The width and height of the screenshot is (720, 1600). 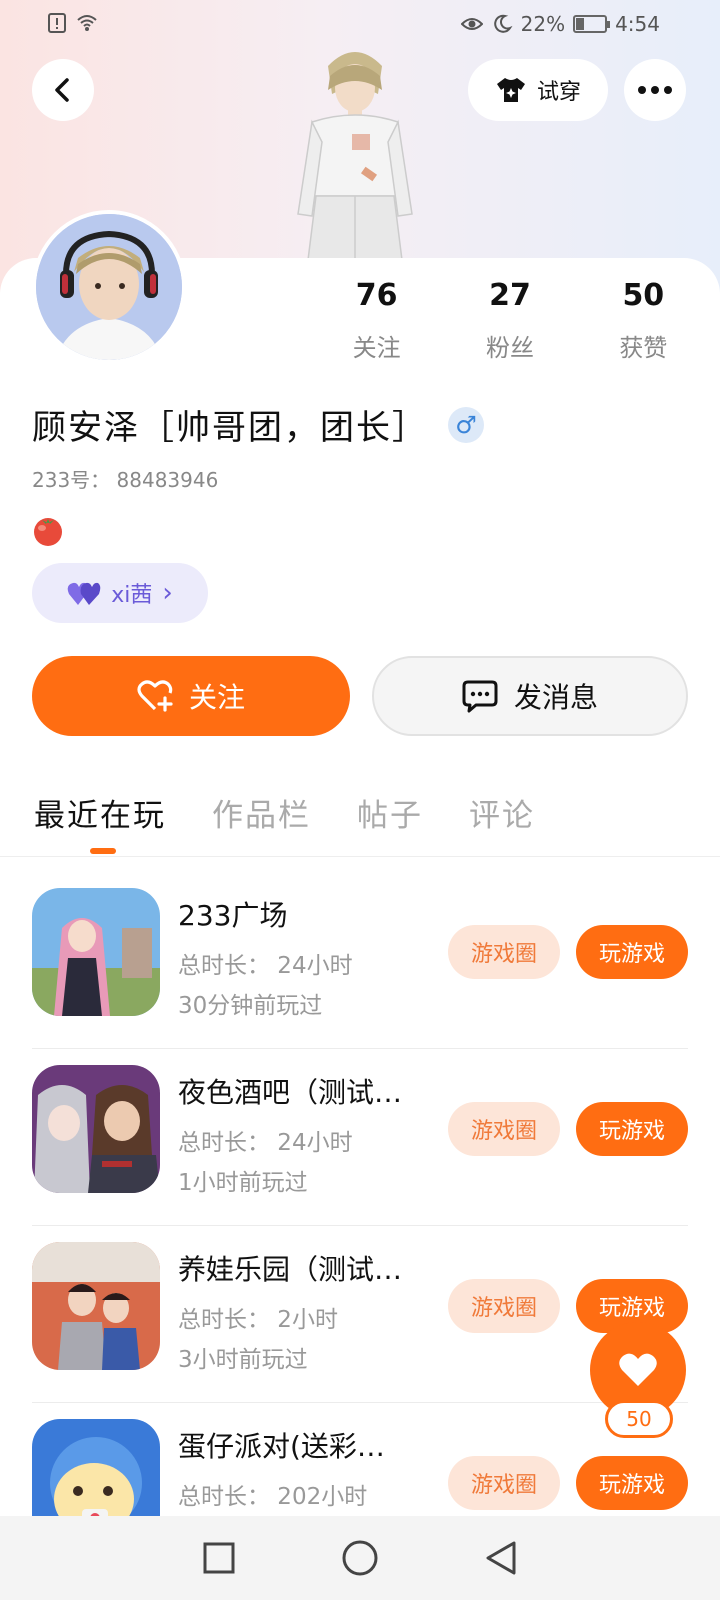 What do you see at coordinates (273, 1497) in the screenshot?
I see `game-duration: 总时长： 202小时` at bounding box center [273, 1497].